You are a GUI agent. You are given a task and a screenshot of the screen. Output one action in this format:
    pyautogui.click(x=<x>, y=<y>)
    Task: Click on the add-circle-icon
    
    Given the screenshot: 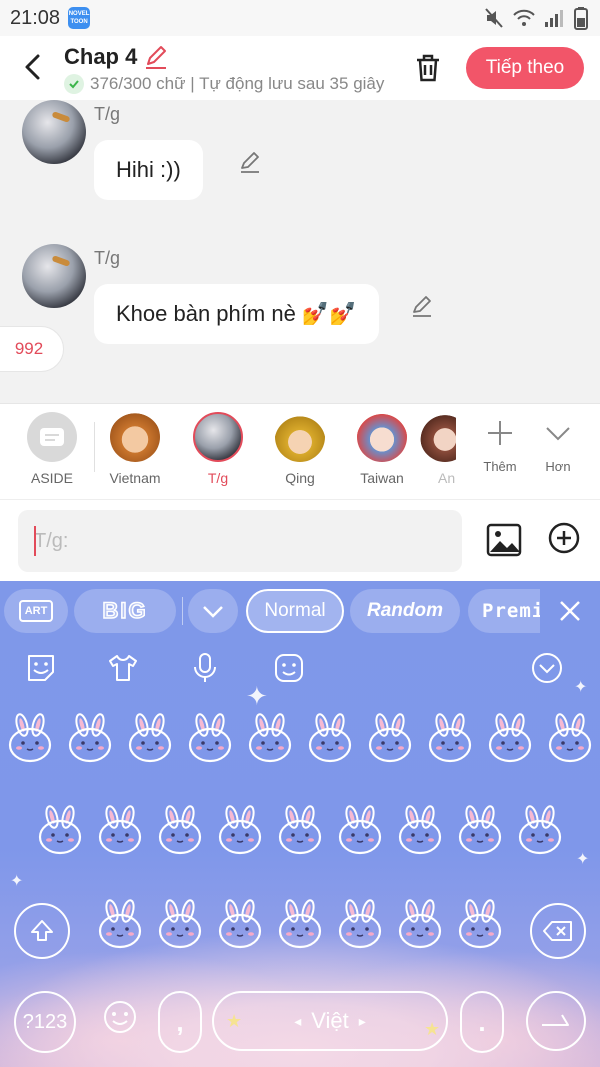 What is the action you would take?
    pyautogui.click(x=564, y=538)
    